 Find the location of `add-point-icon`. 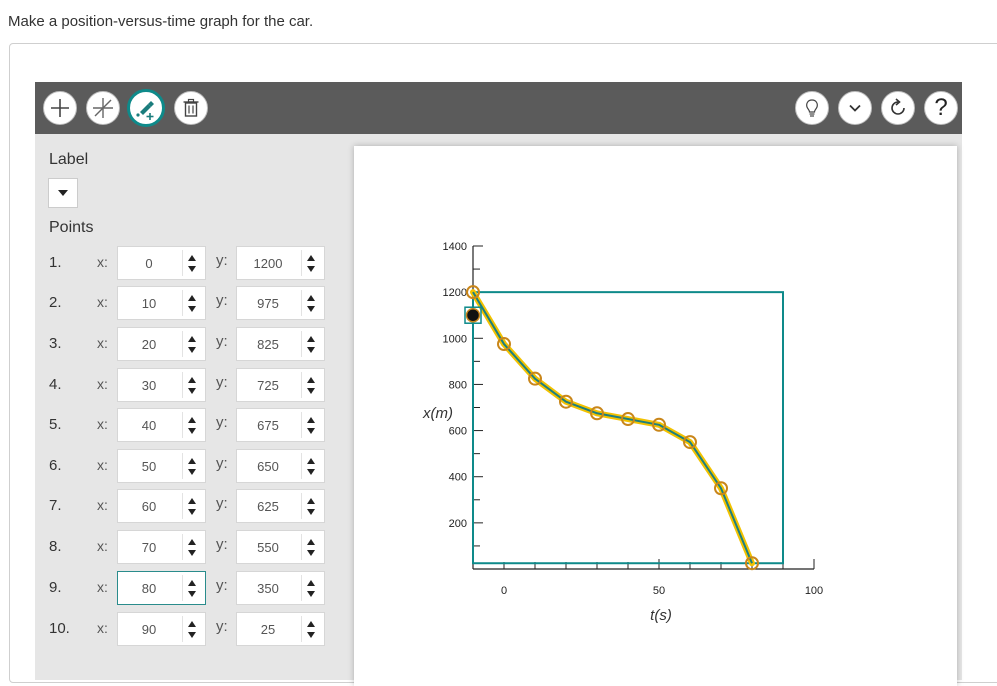

add-point-icon is located at coordinates (60, 108).